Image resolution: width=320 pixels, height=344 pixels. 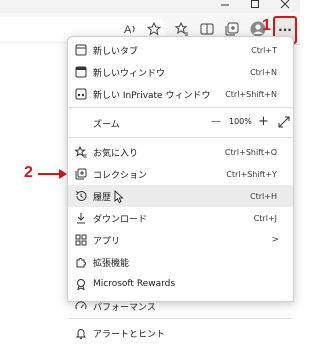 I want to click on menu-item-shortcut: Ctrl+T, so click(x=264, y=50).